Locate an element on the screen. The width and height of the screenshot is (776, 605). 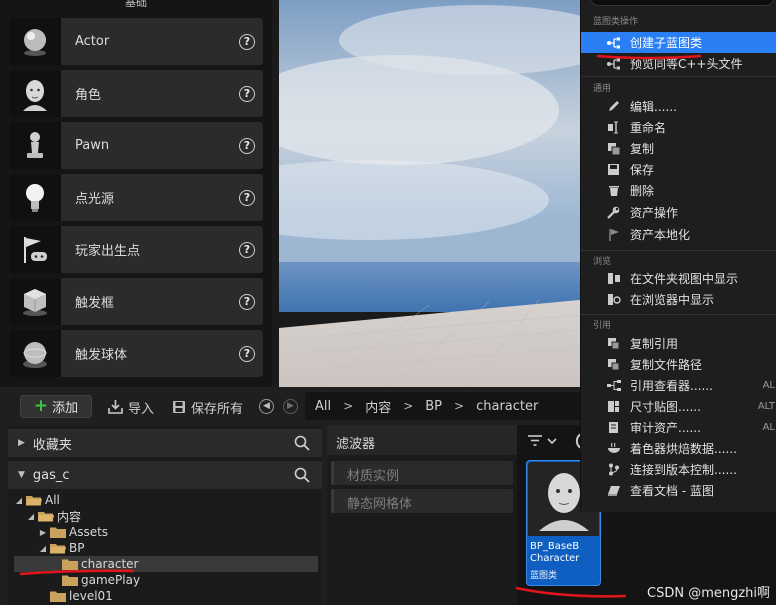
place-item-label: Actor is located at coordinates (92, 41).